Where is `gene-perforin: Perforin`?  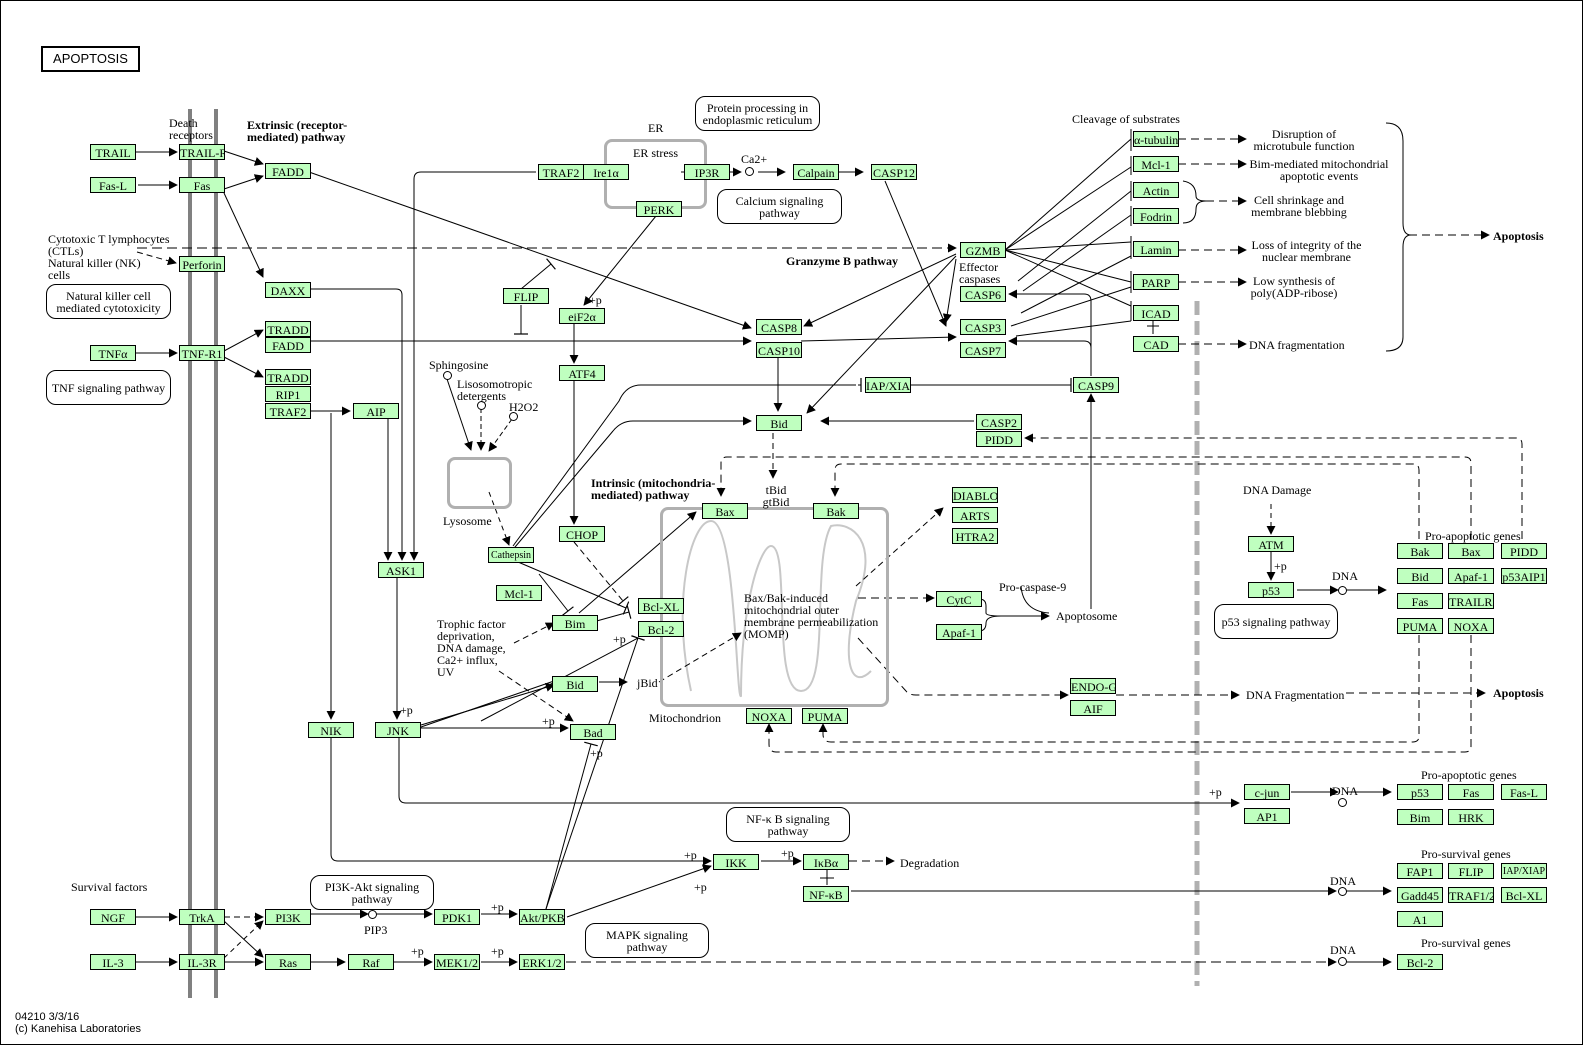 gene-perforin: Perforin is located at coordinates (202, 264).